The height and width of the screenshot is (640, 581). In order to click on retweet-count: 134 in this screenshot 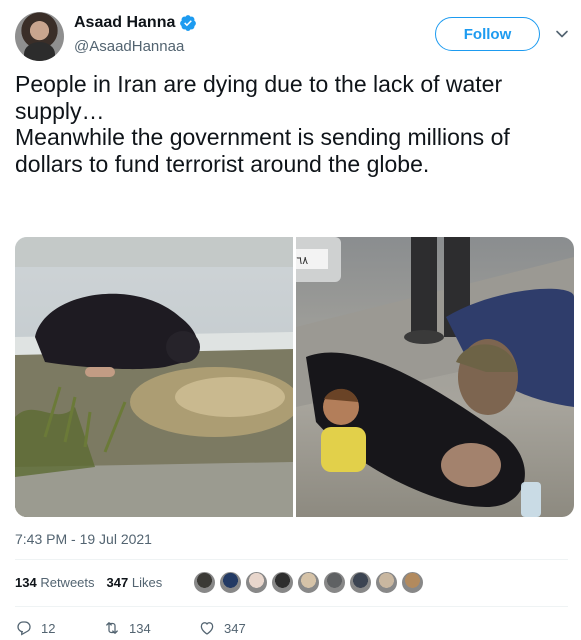, I will do `click(140, 628)`.